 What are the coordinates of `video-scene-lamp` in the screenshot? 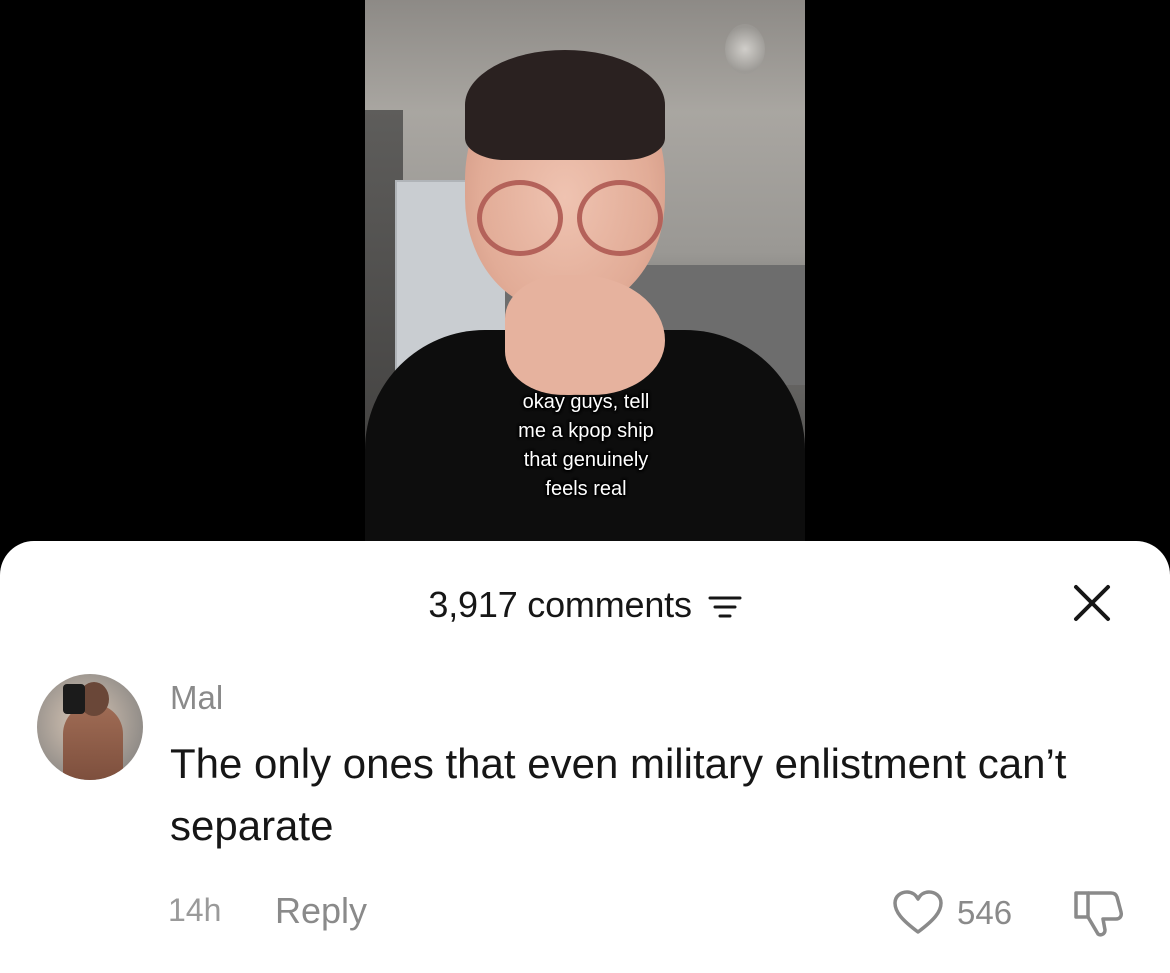 It's located at (745, 49).